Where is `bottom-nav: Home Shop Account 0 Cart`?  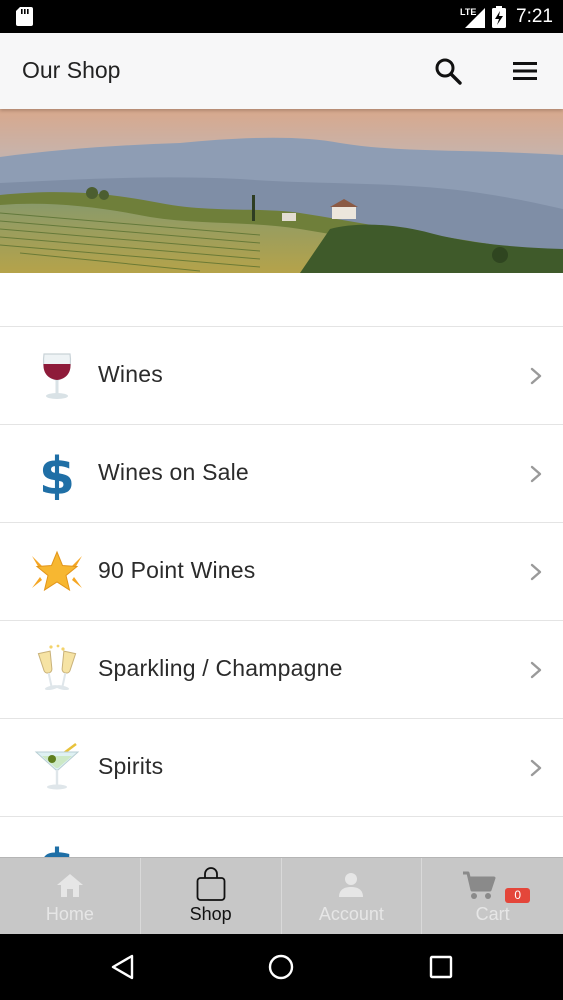
bottom-nav: Home Shop Account 0 Cart is located at coordinates (281, 896).